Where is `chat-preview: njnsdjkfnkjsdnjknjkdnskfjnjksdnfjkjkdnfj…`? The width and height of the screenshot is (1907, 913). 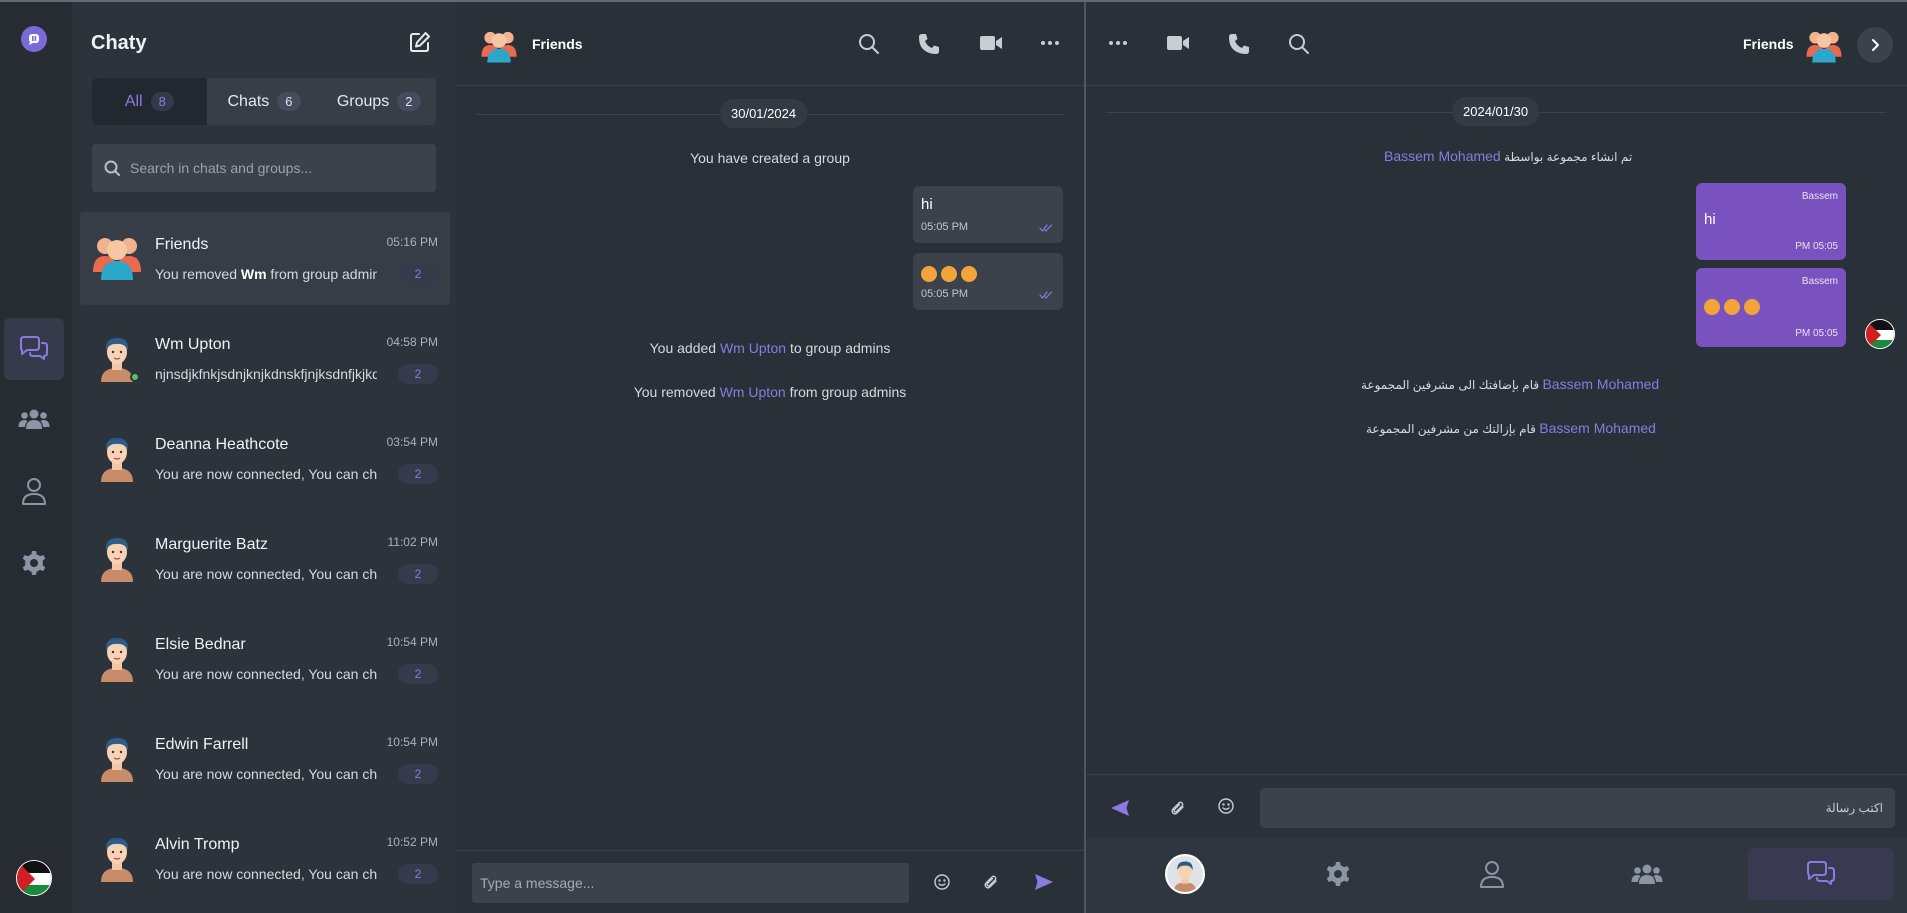 chat-preview: njnsdjkfnkjsdnjknjkdnskfjnjksdnfjkjkdnfj… is located at coordinates (266, 374).